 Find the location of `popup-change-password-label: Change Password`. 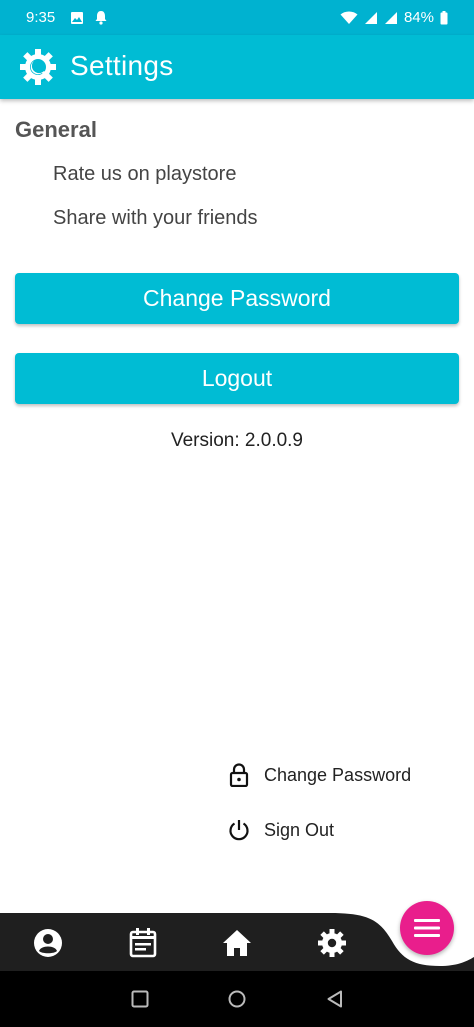

popup-change-password-label: Change Password is located at coordinates (338, 774).